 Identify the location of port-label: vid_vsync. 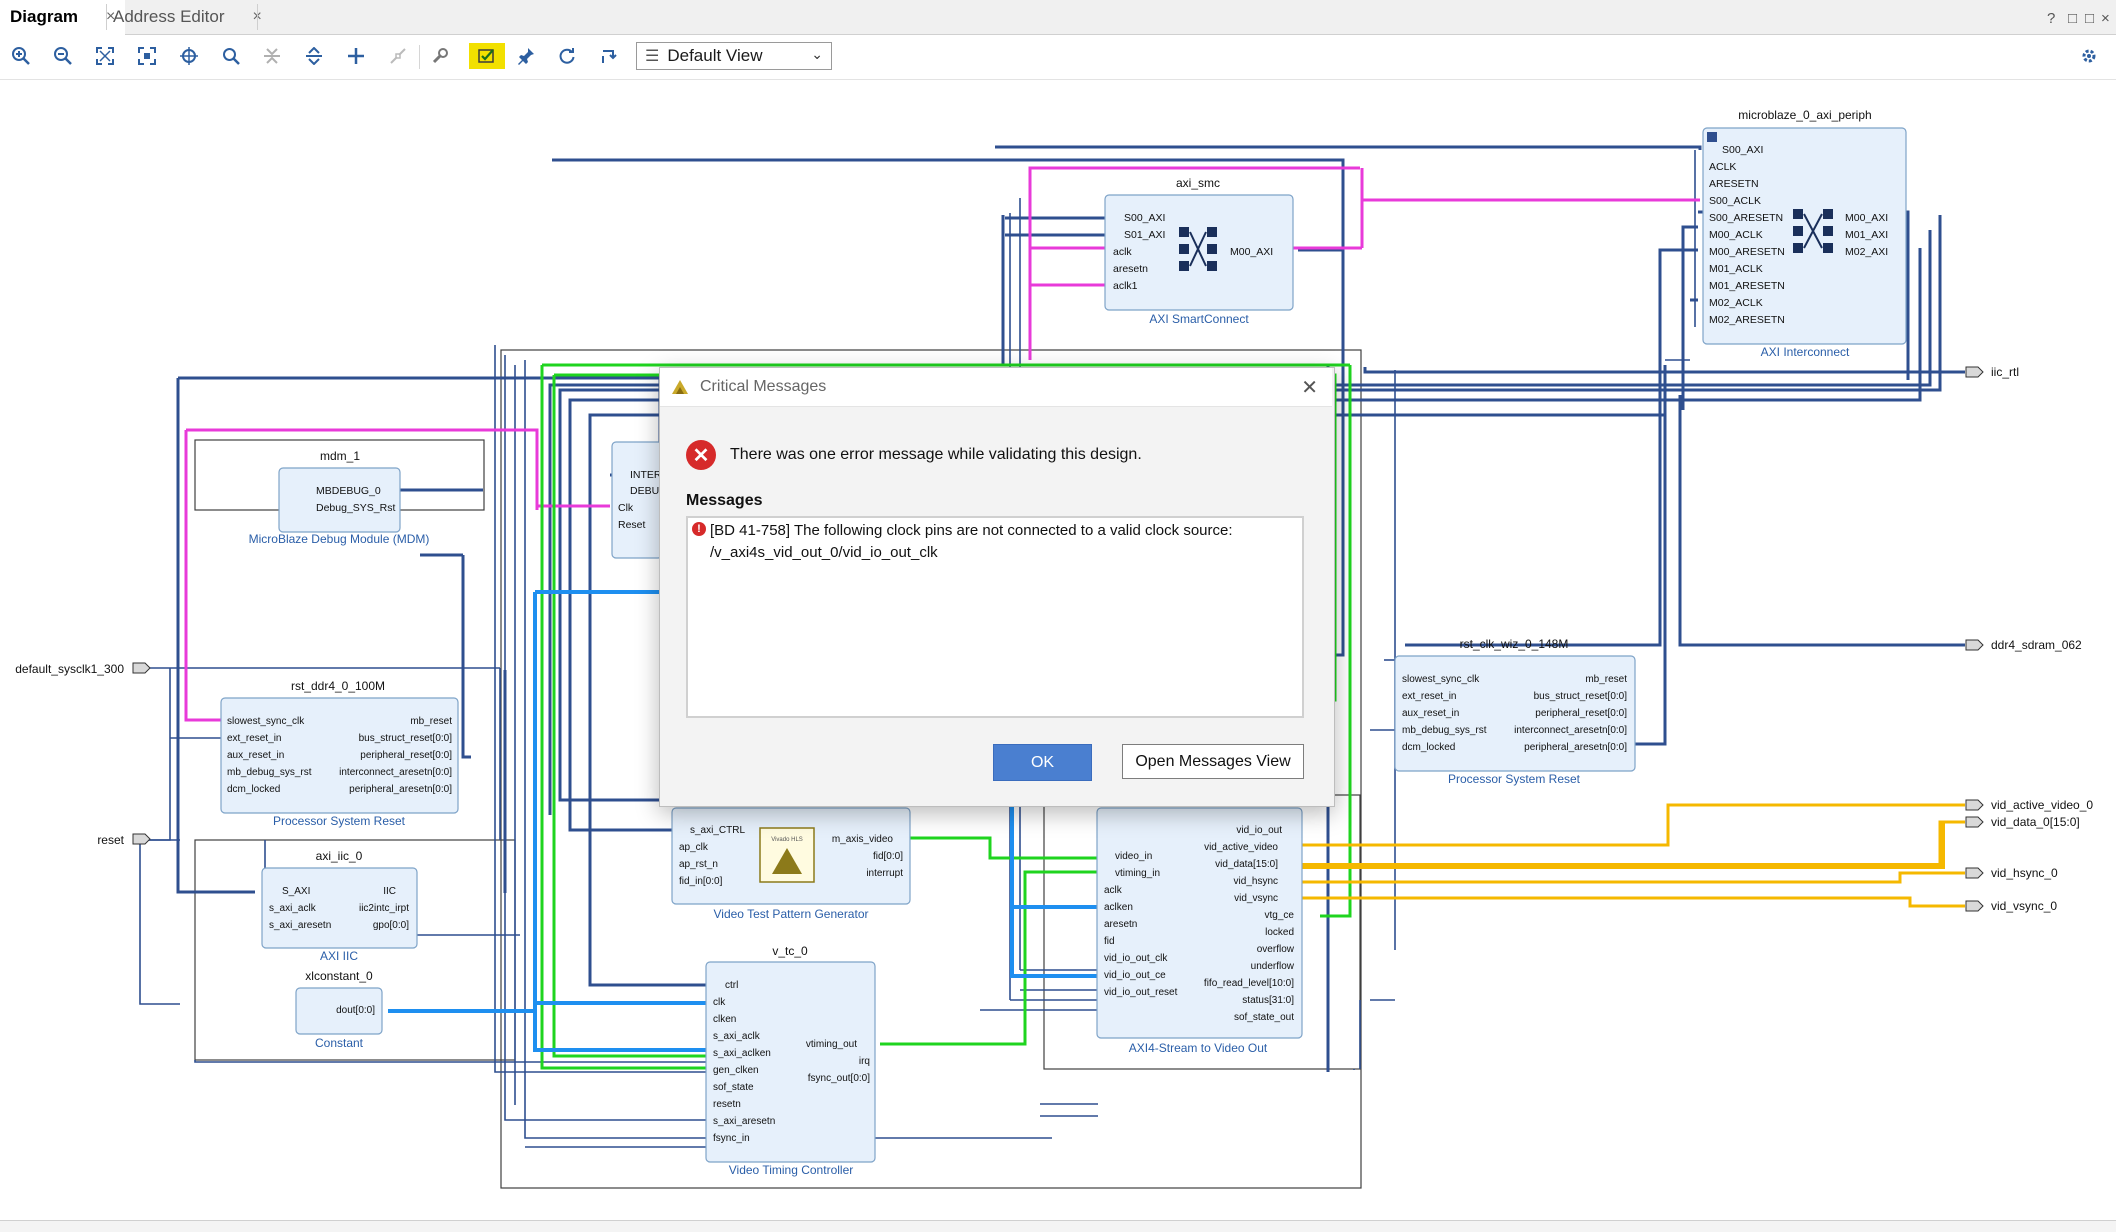
(1256, 898).